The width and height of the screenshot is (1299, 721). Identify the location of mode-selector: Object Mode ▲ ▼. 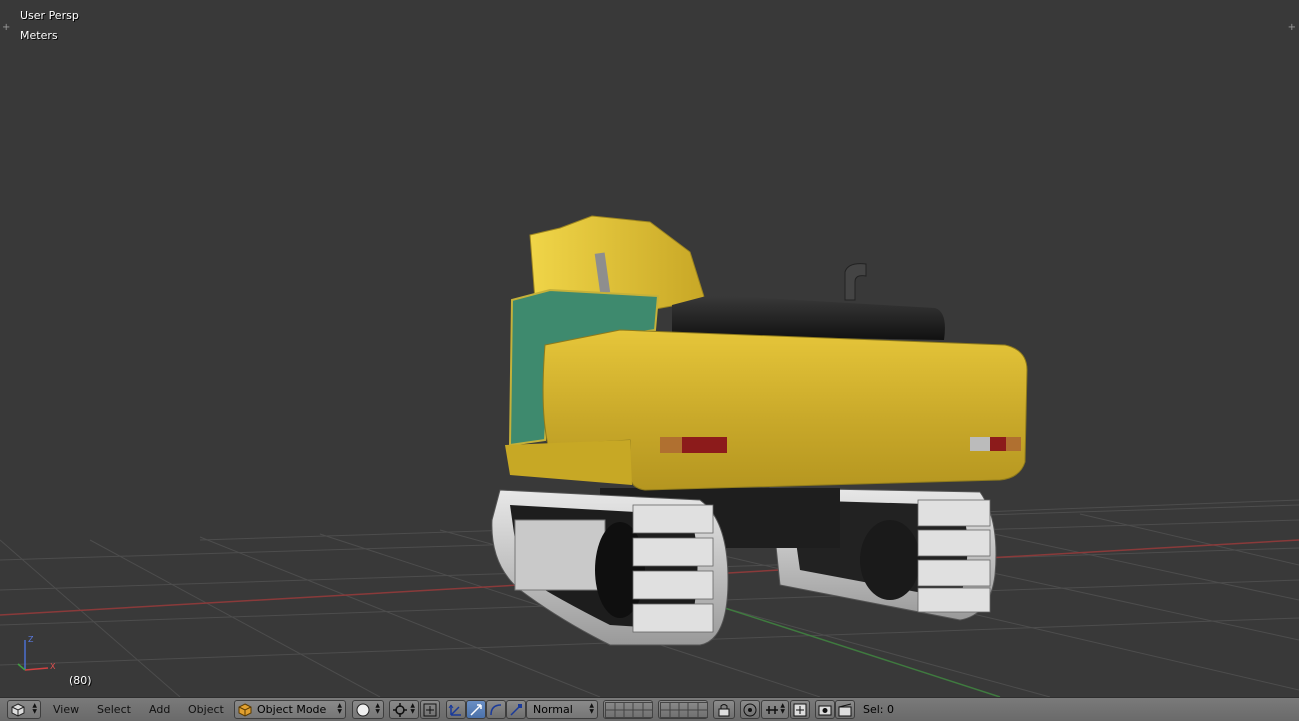
(290, 709).